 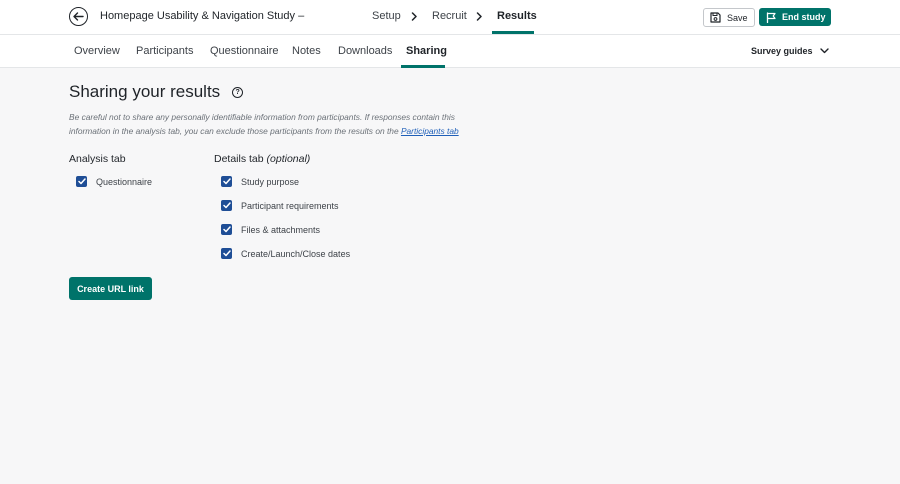 I want to click on checkbox-dates: Create/Launch/Close dates, so click(x=285, y=253).